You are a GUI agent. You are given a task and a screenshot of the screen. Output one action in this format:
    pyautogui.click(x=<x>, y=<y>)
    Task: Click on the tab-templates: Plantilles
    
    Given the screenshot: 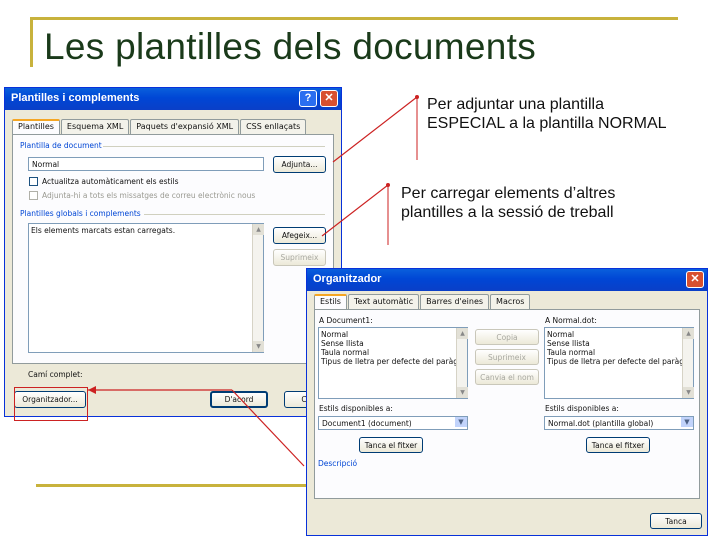 What is the action you would take?
    pyautogui.click(x=36, y=126)
    